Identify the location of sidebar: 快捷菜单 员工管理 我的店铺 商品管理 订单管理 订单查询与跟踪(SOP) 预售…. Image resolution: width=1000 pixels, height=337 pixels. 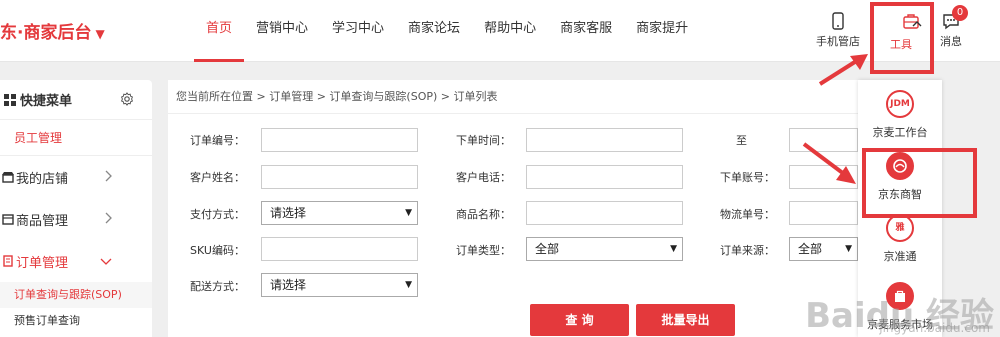
(76, 208).